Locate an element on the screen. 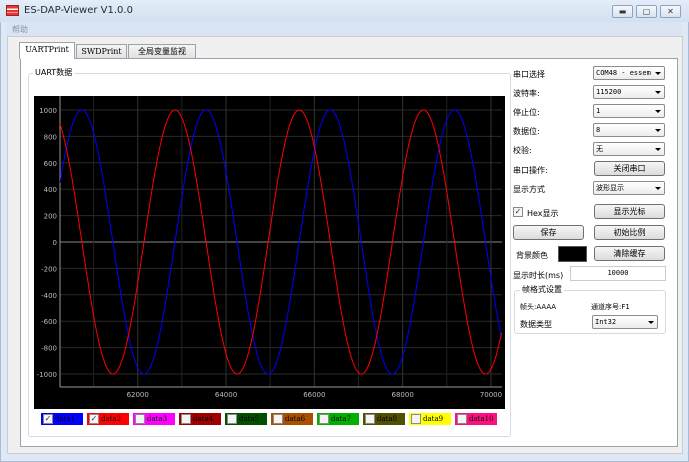 The height and width of the screenshot is (462, 689). legend-label: data7 is located at coordinates (341, 419).